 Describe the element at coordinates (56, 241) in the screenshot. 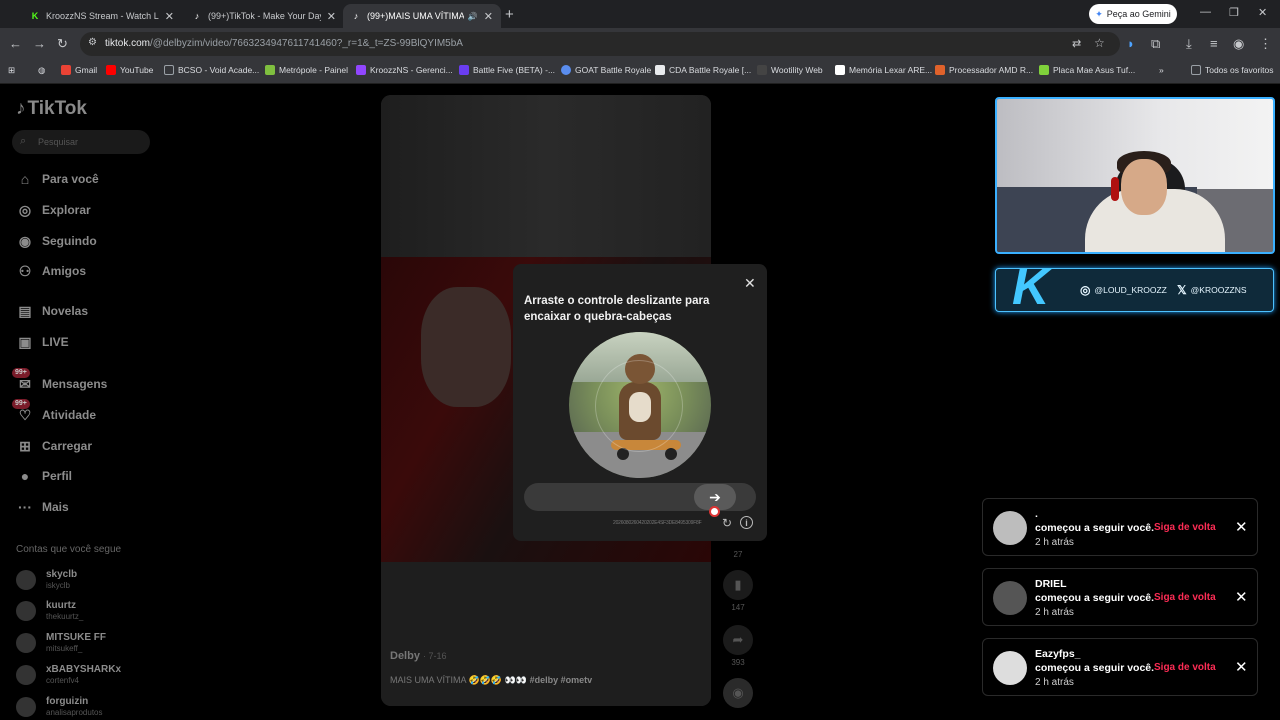

I see `nav-seguindo: ◉ Seguindo` at that location.